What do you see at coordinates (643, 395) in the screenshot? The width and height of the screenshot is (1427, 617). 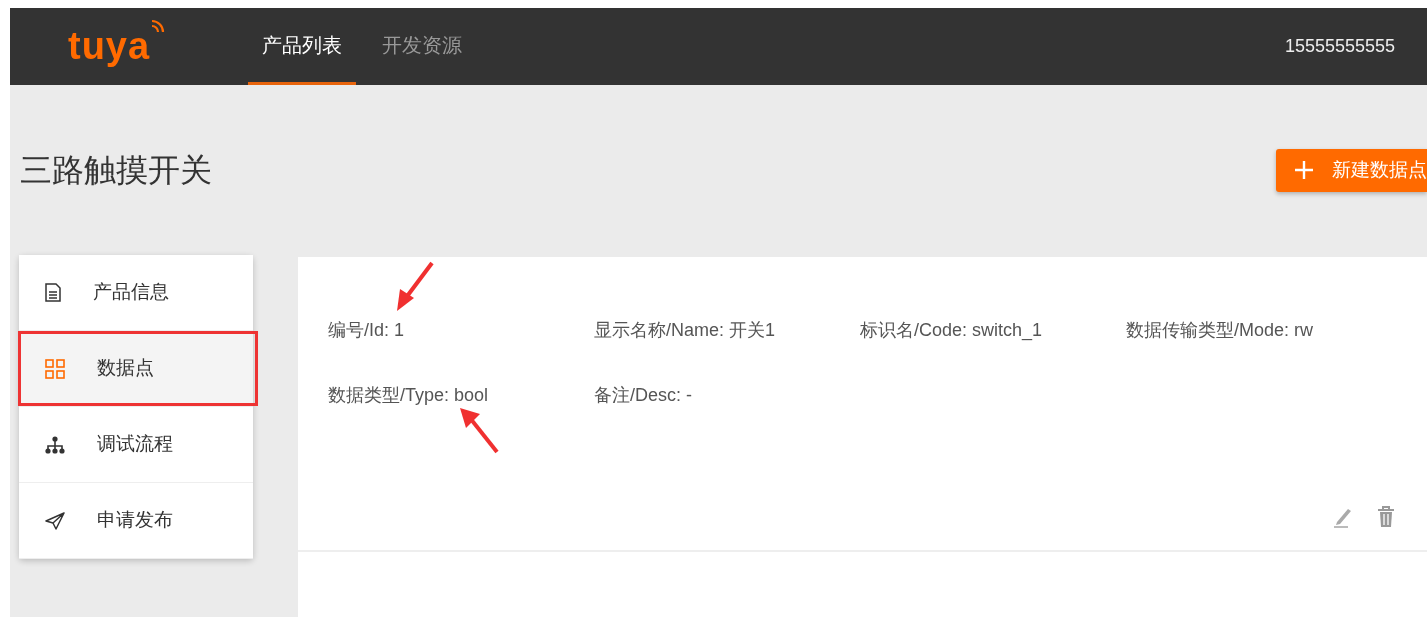 I see `field-text: 备注/Desc: -` at bounding box center [643, 395].